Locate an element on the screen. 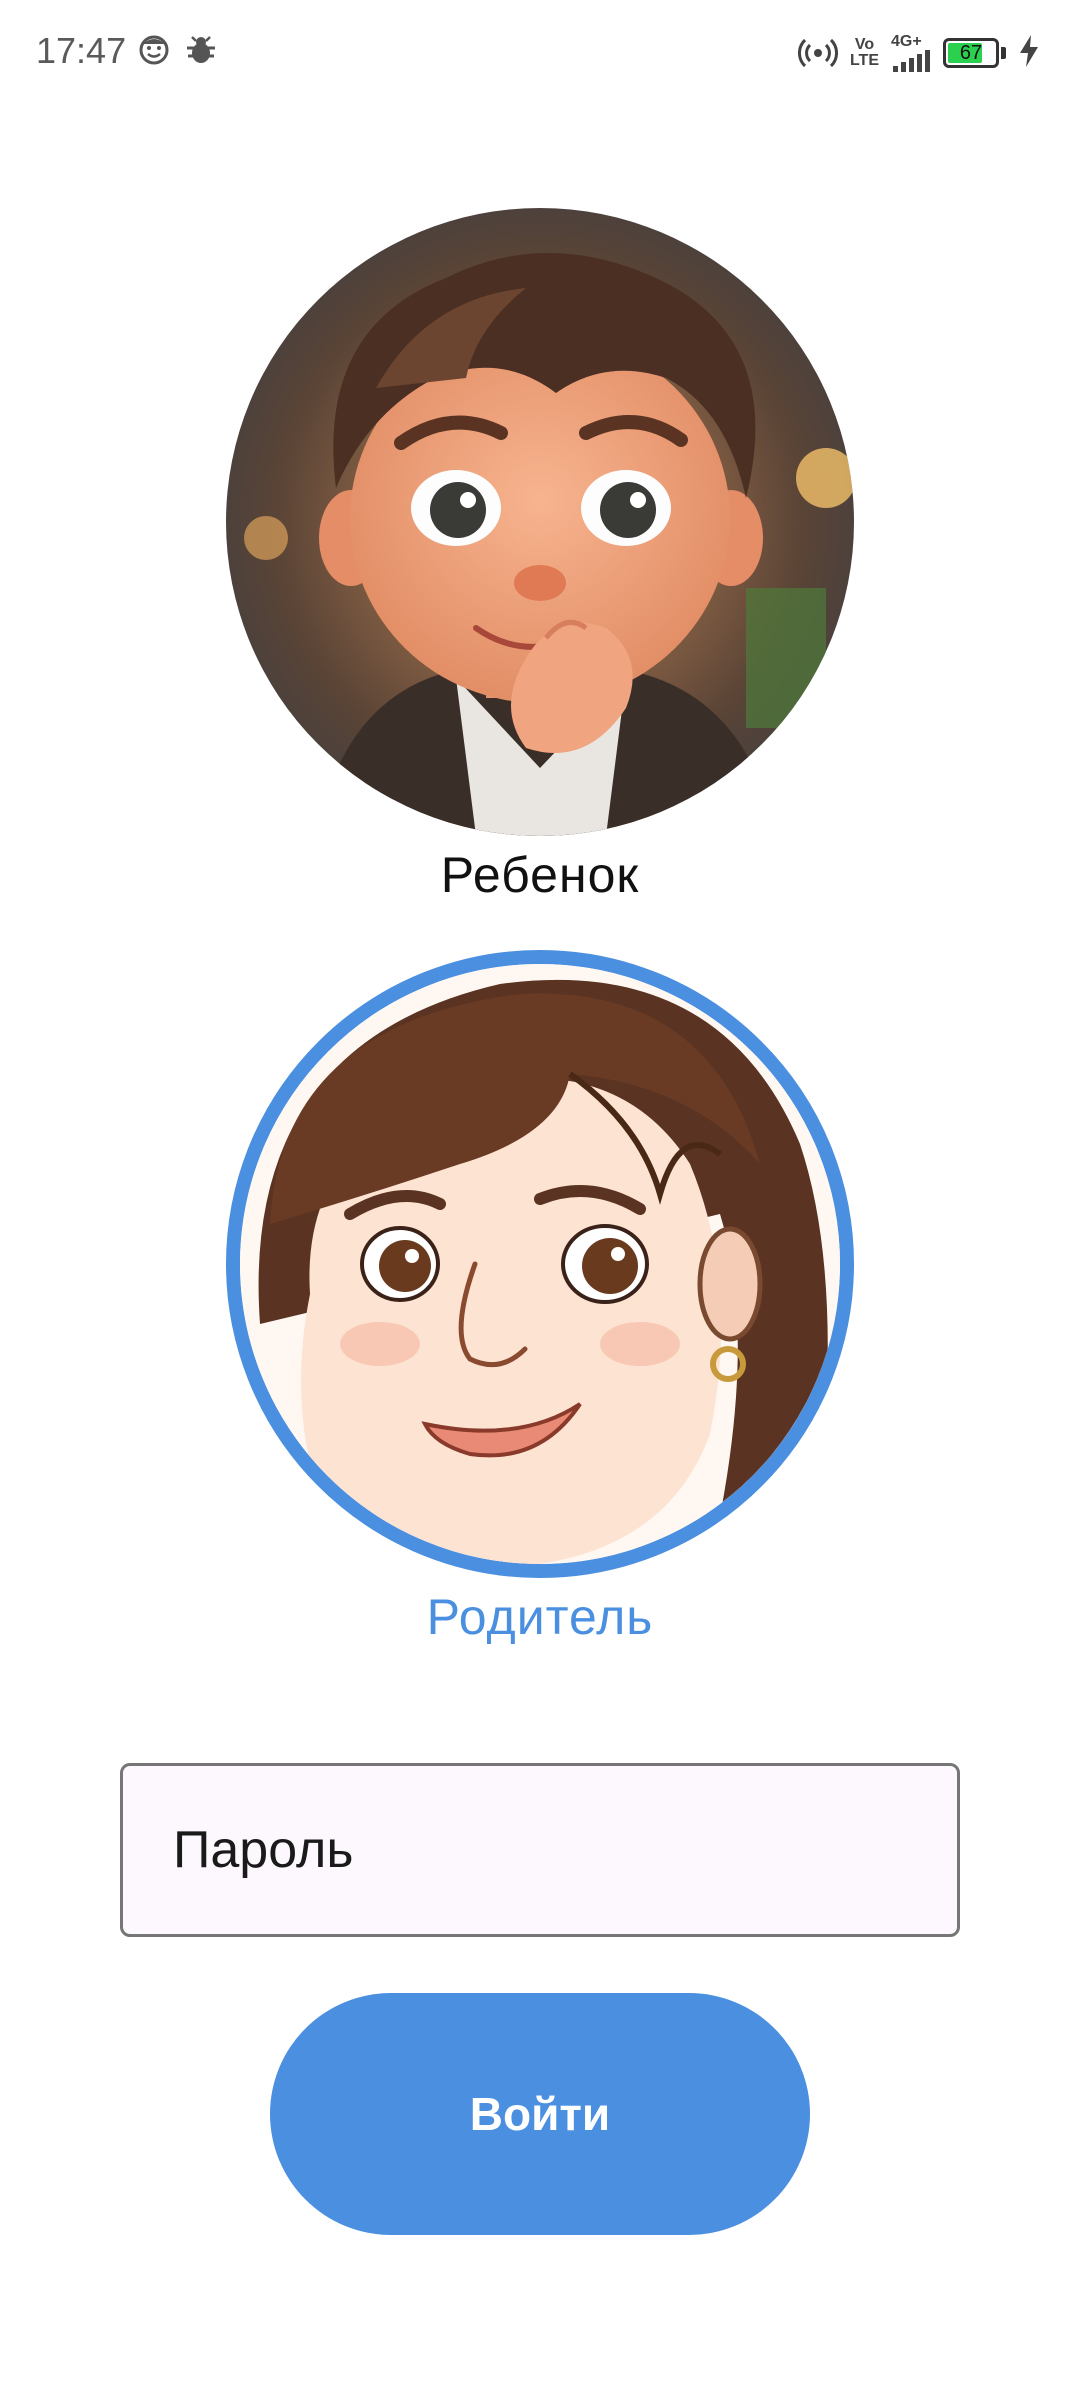  face-icon is located at coordinates (154, 52).